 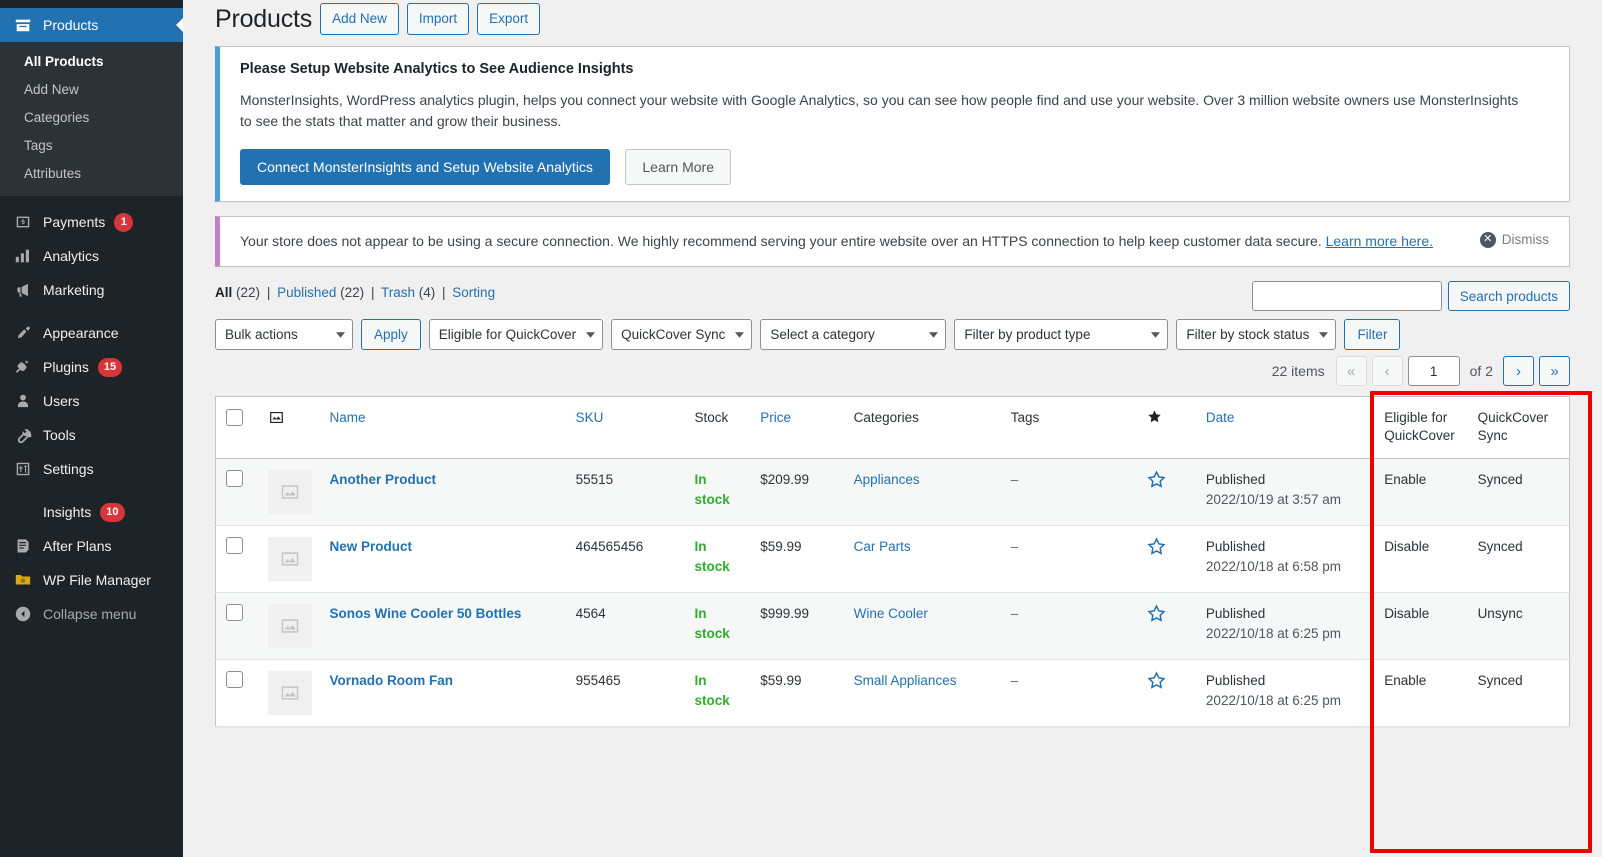 What do you see at coordinates (1554, 371) in the screenshot?
I see `last-page-button: »` at bounding box center [1554, 371].